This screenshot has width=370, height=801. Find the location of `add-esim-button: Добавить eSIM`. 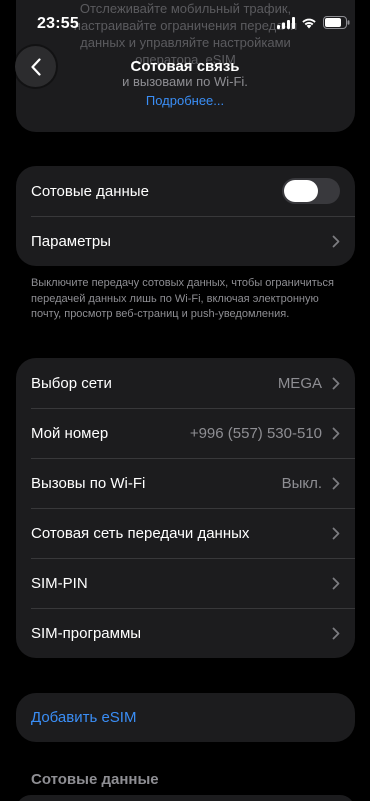

add-esim-button: Добавить eSIM is located at coordinates (185, 717).